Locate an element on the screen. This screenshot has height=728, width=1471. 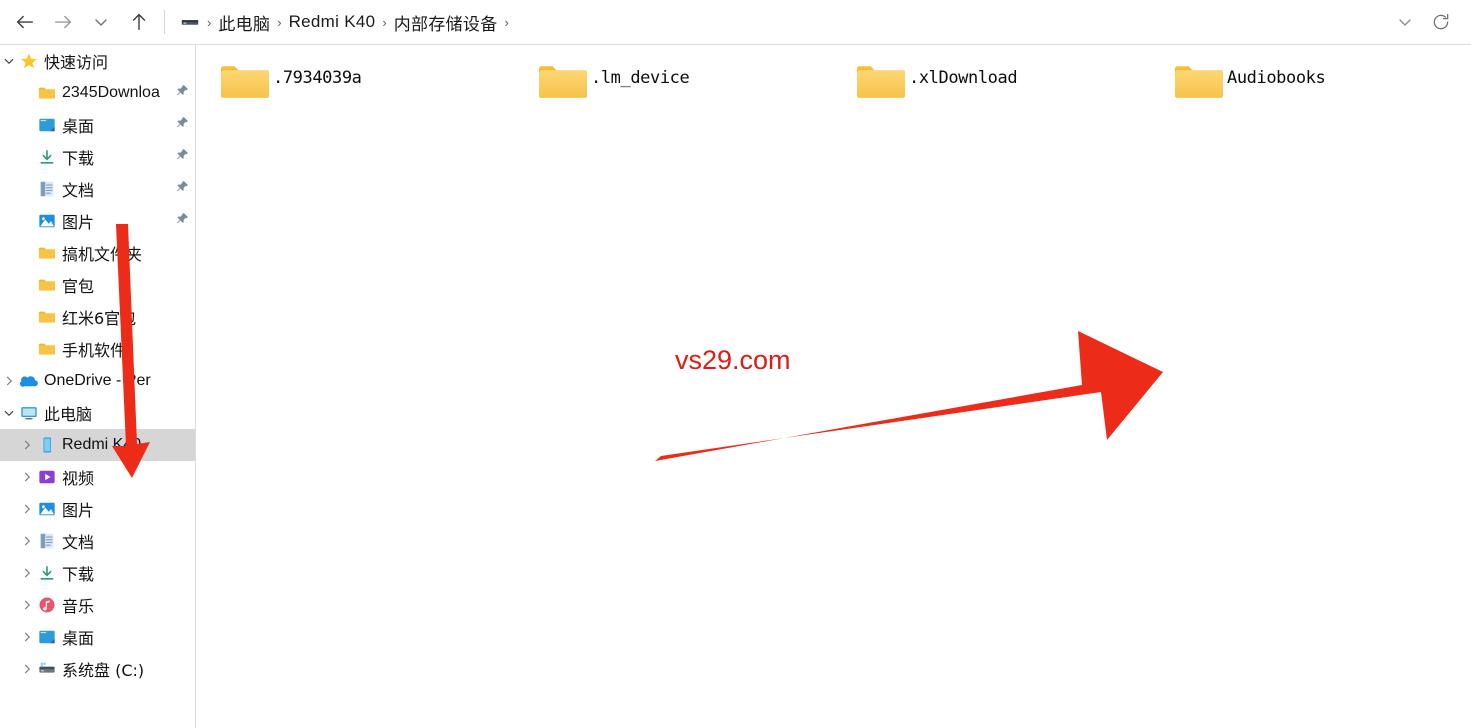
sidebar-item-label: 手机软件 is located at coordinates (94, 350).